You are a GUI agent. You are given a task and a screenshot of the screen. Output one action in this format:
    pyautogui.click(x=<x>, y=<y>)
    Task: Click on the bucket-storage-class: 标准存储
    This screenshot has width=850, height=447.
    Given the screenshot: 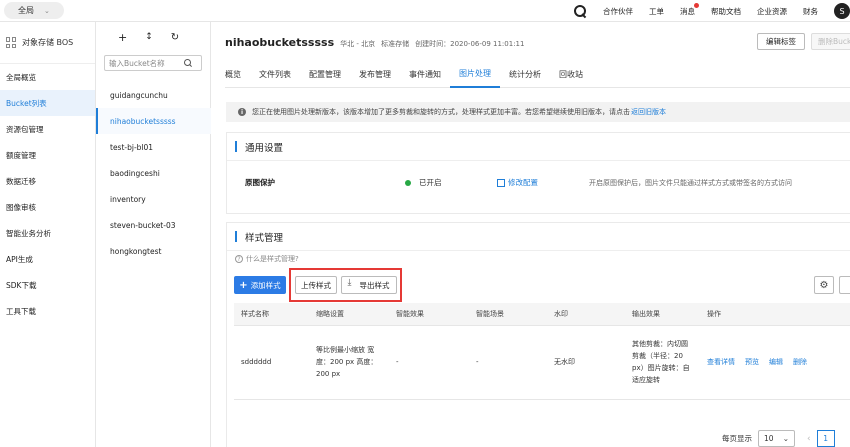 What is the action you would take?
    pyautogui.click(x=395, y=44)
    